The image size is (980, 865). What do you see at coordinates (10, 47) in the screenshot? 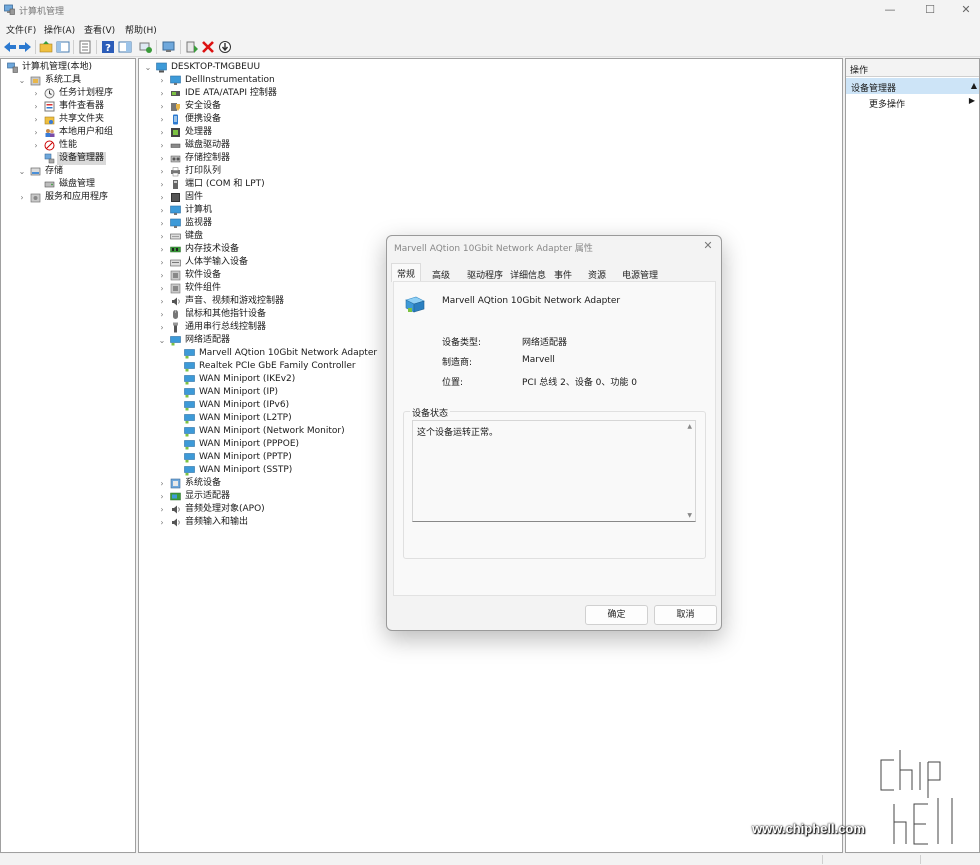
I see `back-arrow-icon` at bounding box center [10, 47].